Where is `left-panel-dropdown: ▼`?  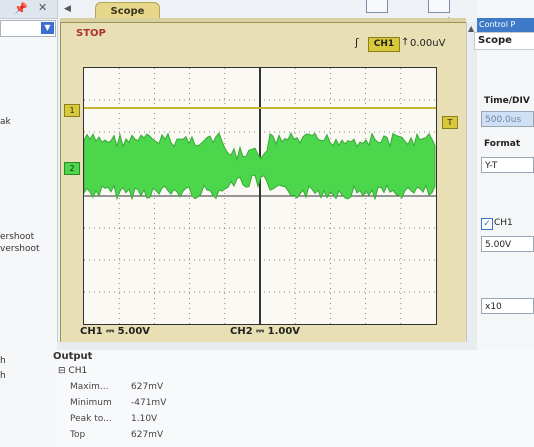 left-panel-dropdown: ▼ is located at coordinates (28, 28).